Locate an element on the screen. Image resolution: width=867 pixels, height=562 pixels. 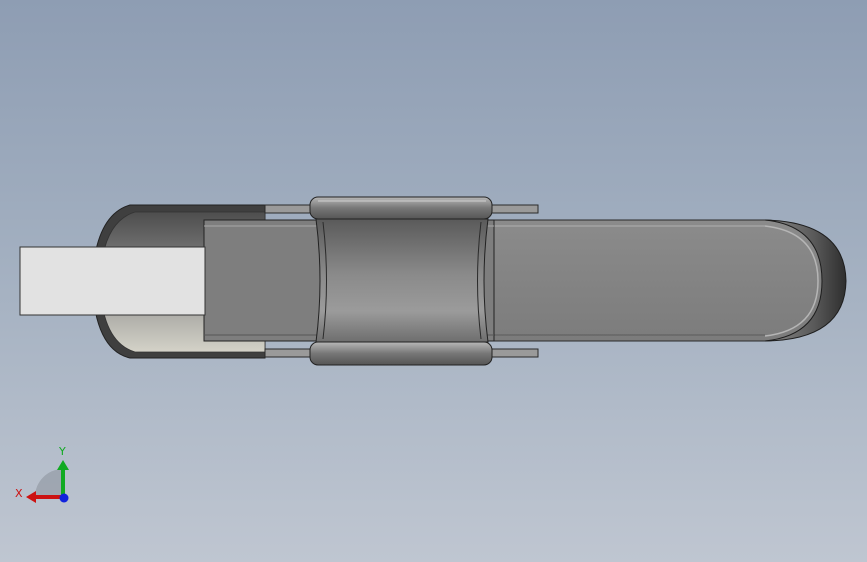
coordinate-triad: Y X is located at coordinates (42, 474).